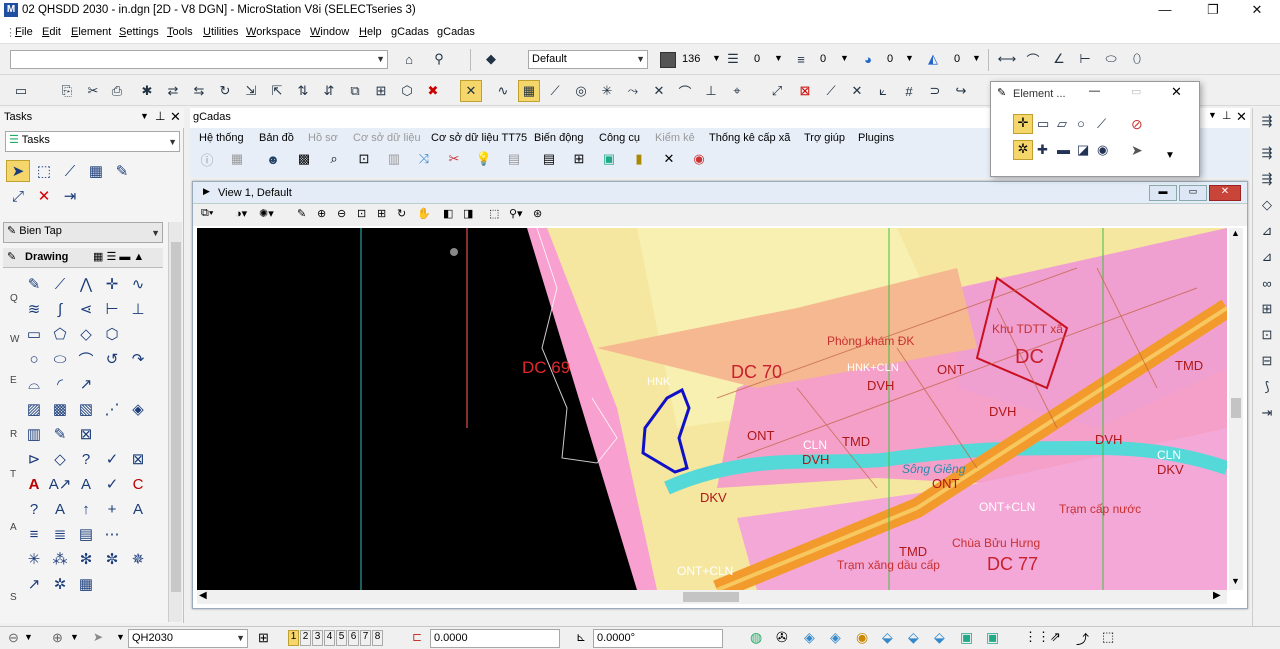  What do you see at coordinates (139, 32) in the screenshot?
I see `menu-settings: Settings` at bounding box center [139, 32].